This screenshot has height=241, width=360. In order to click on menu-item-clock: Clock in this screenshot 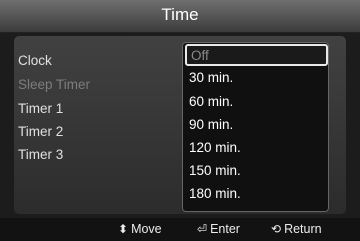, I will do `click(35, 60)`.